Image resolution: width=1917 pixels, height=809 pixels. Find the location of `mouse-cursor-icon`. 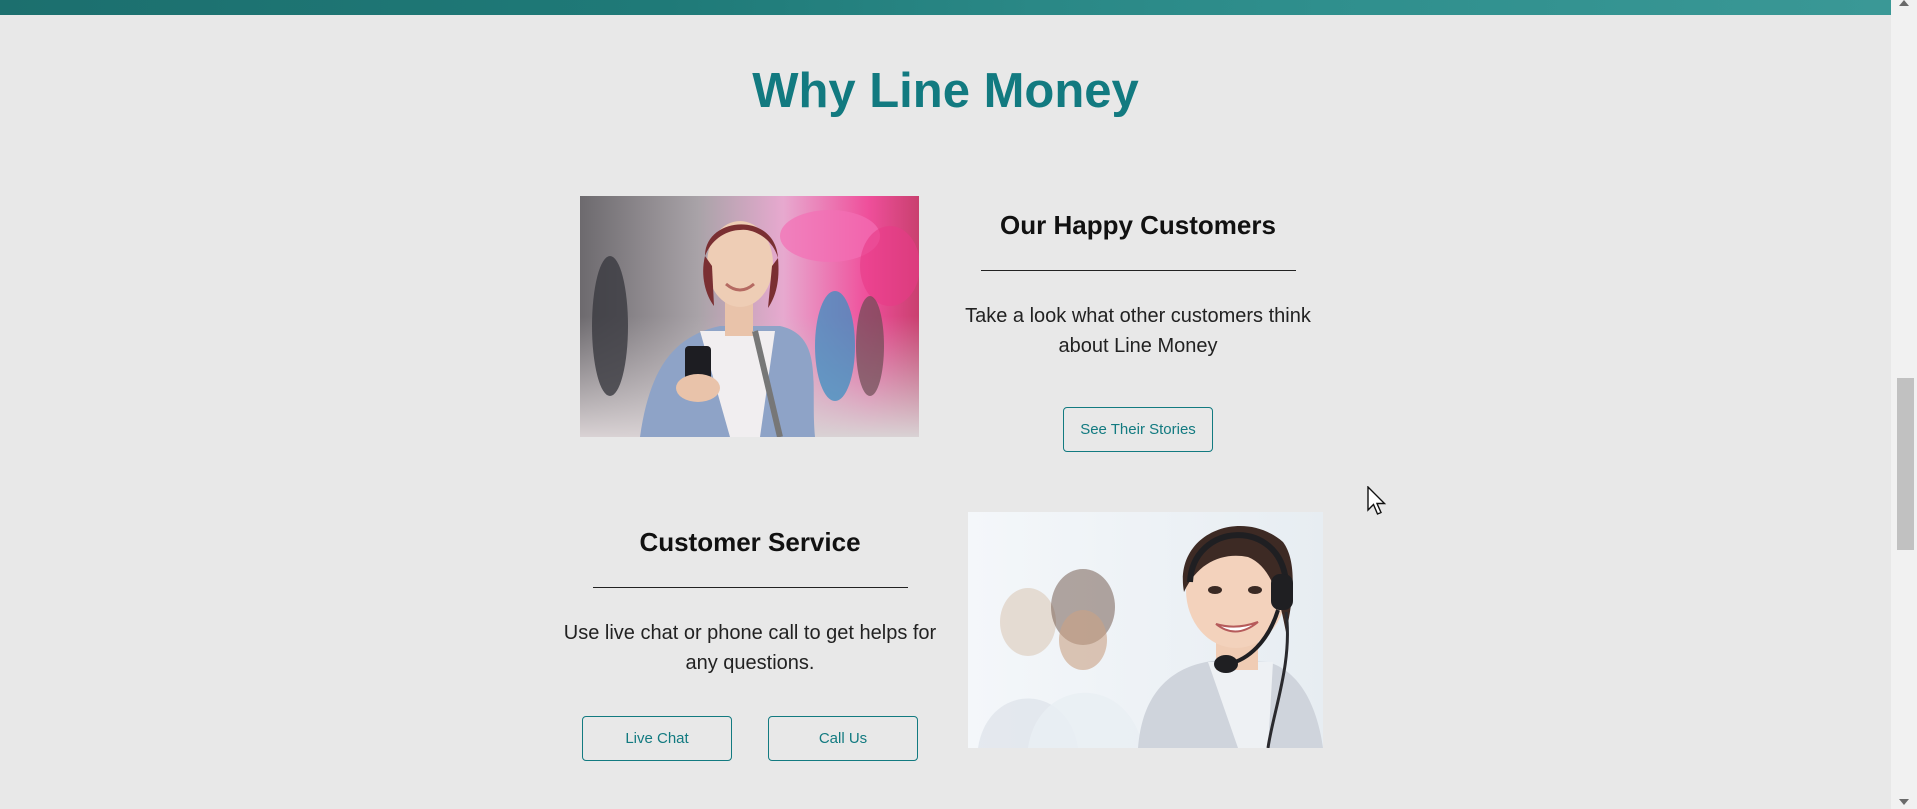

mouse-cursor-icon is located at coordinates (1377, 500).